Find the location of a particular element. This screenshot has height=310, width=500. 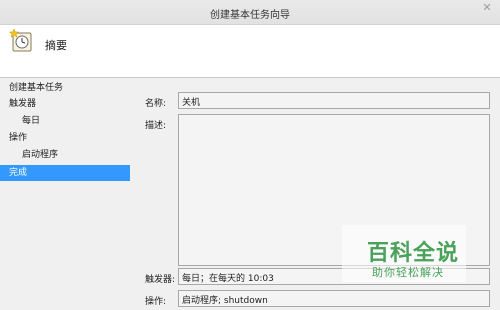

page-title: 摘要 is located at coordinates (56, 45).